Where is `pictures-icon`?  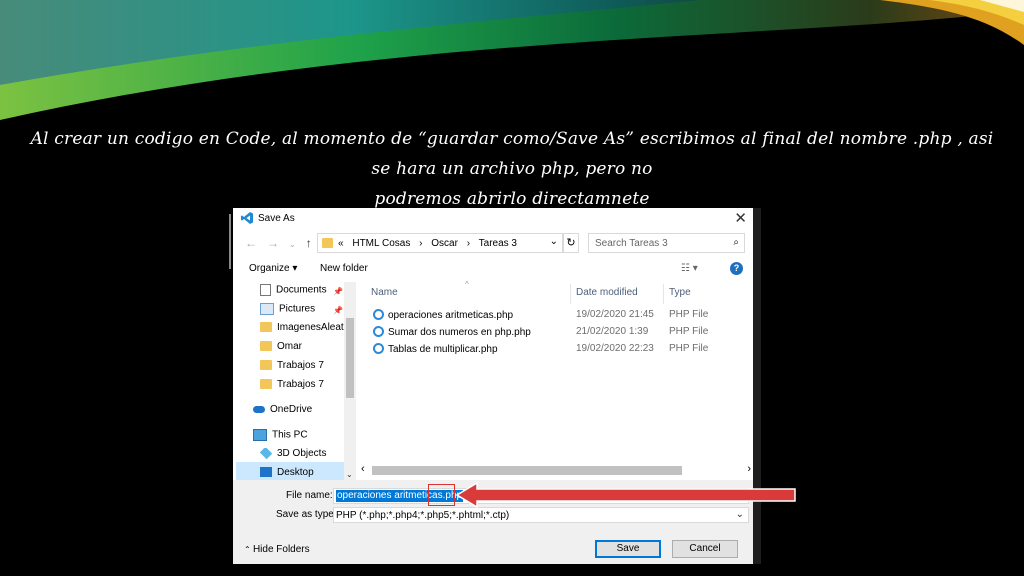 pictures-icon is located at coordinates (267, 309).